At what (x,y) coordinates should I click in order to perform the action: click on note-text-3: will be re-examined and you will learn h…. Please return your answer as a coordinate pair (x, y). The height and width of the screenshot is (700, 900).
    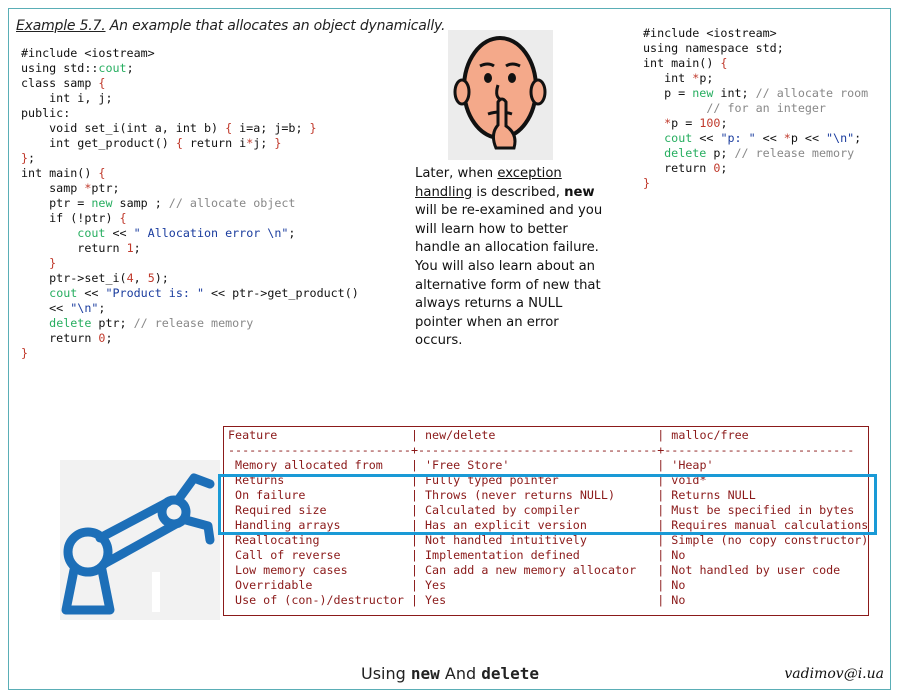
    Looking at the image, I should click on (509, 276).